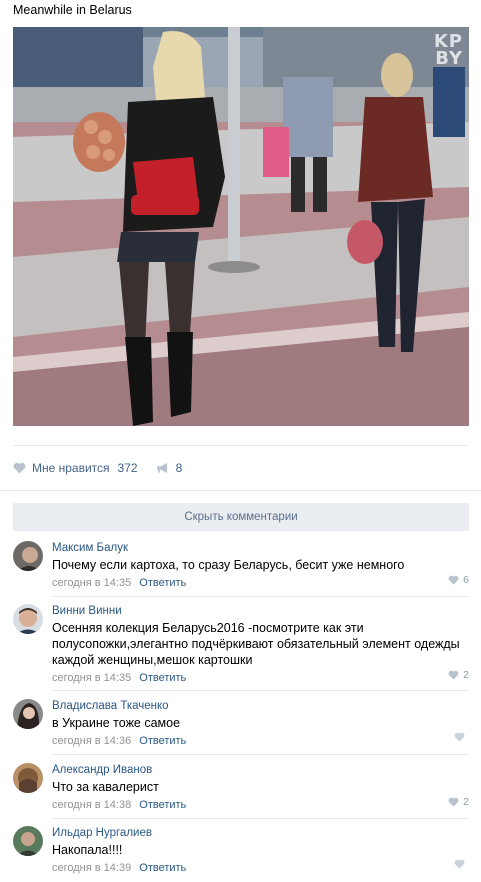  What do you see at coordinates (260, 833) in the screenshot?
I see `comment-author: Ильдар Нургалиев` at bounding box center [260, 833].